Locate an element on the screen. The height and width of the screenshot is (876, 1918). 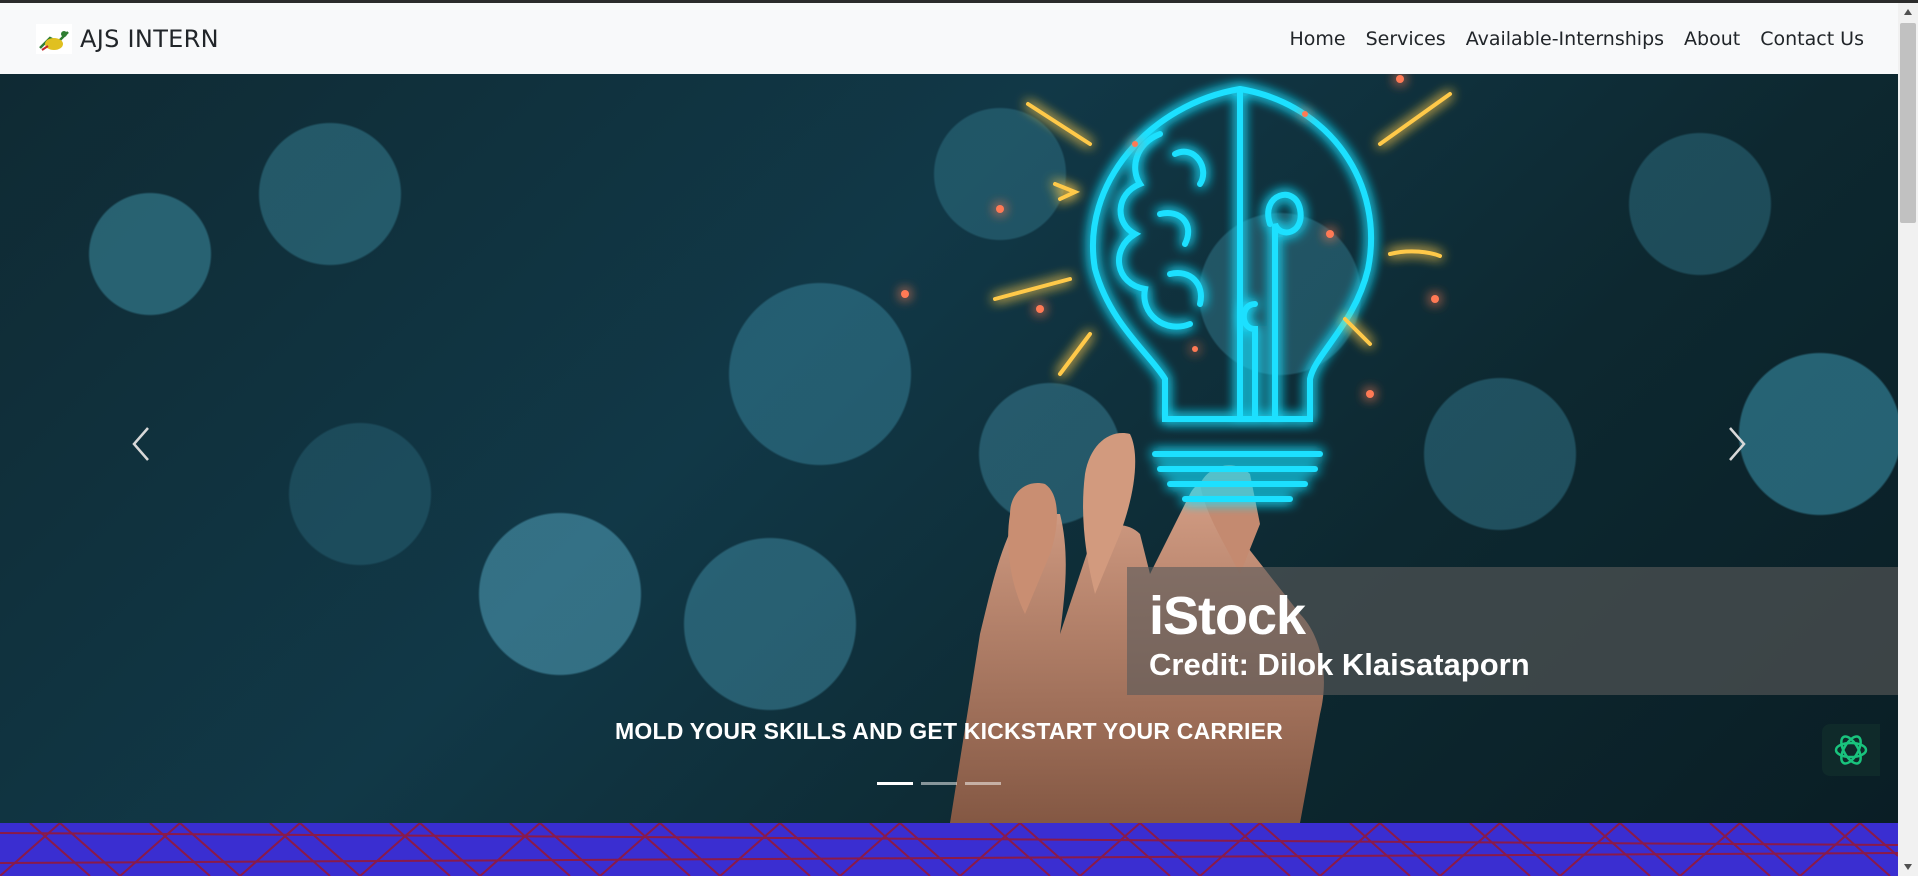
chat-widget-button is located at coordinates (1851, 750).